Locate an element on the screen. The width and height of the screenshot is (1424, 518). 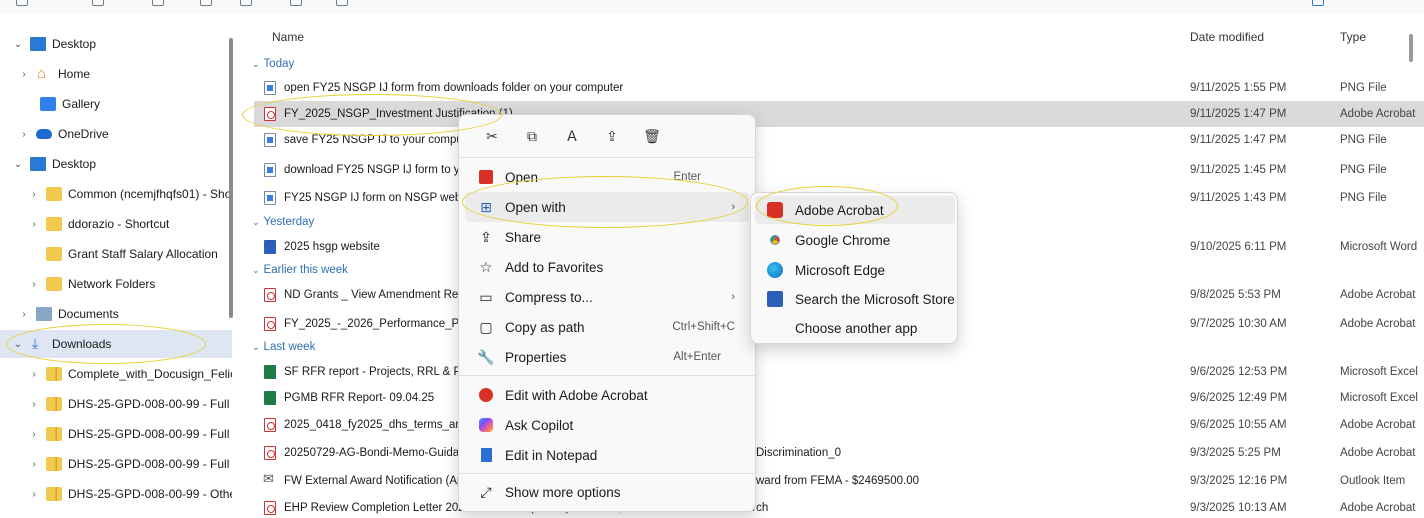
excel-file-icon is located at coordinates (270, 398).